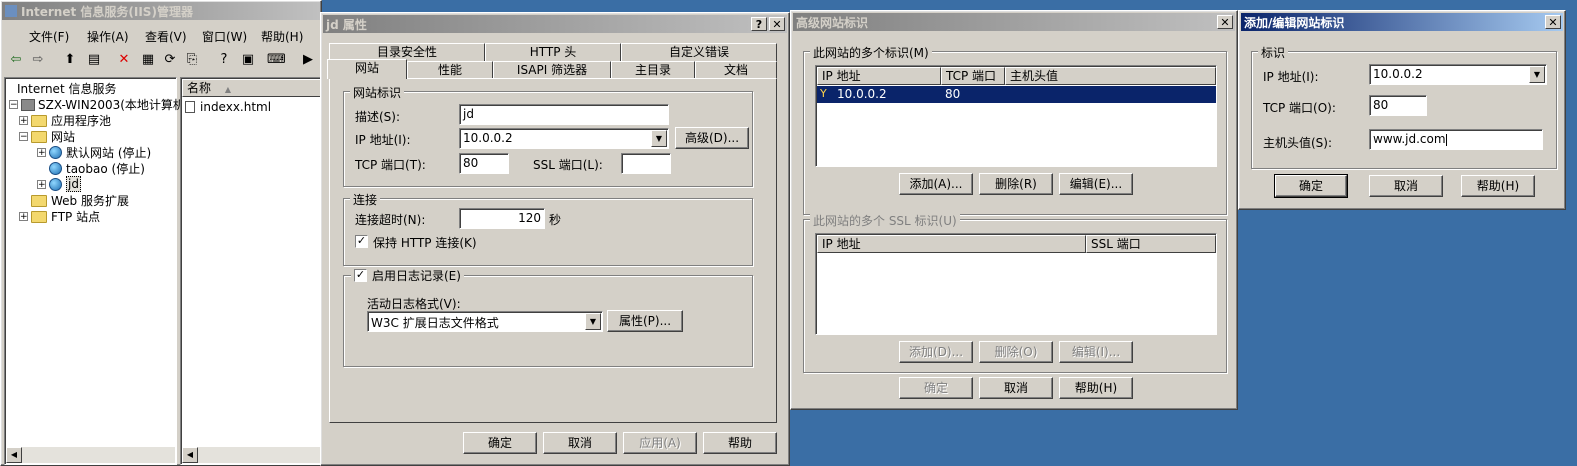 The image size is (1577, 466). I want to click on help-icon: ?, so click(224, 60).